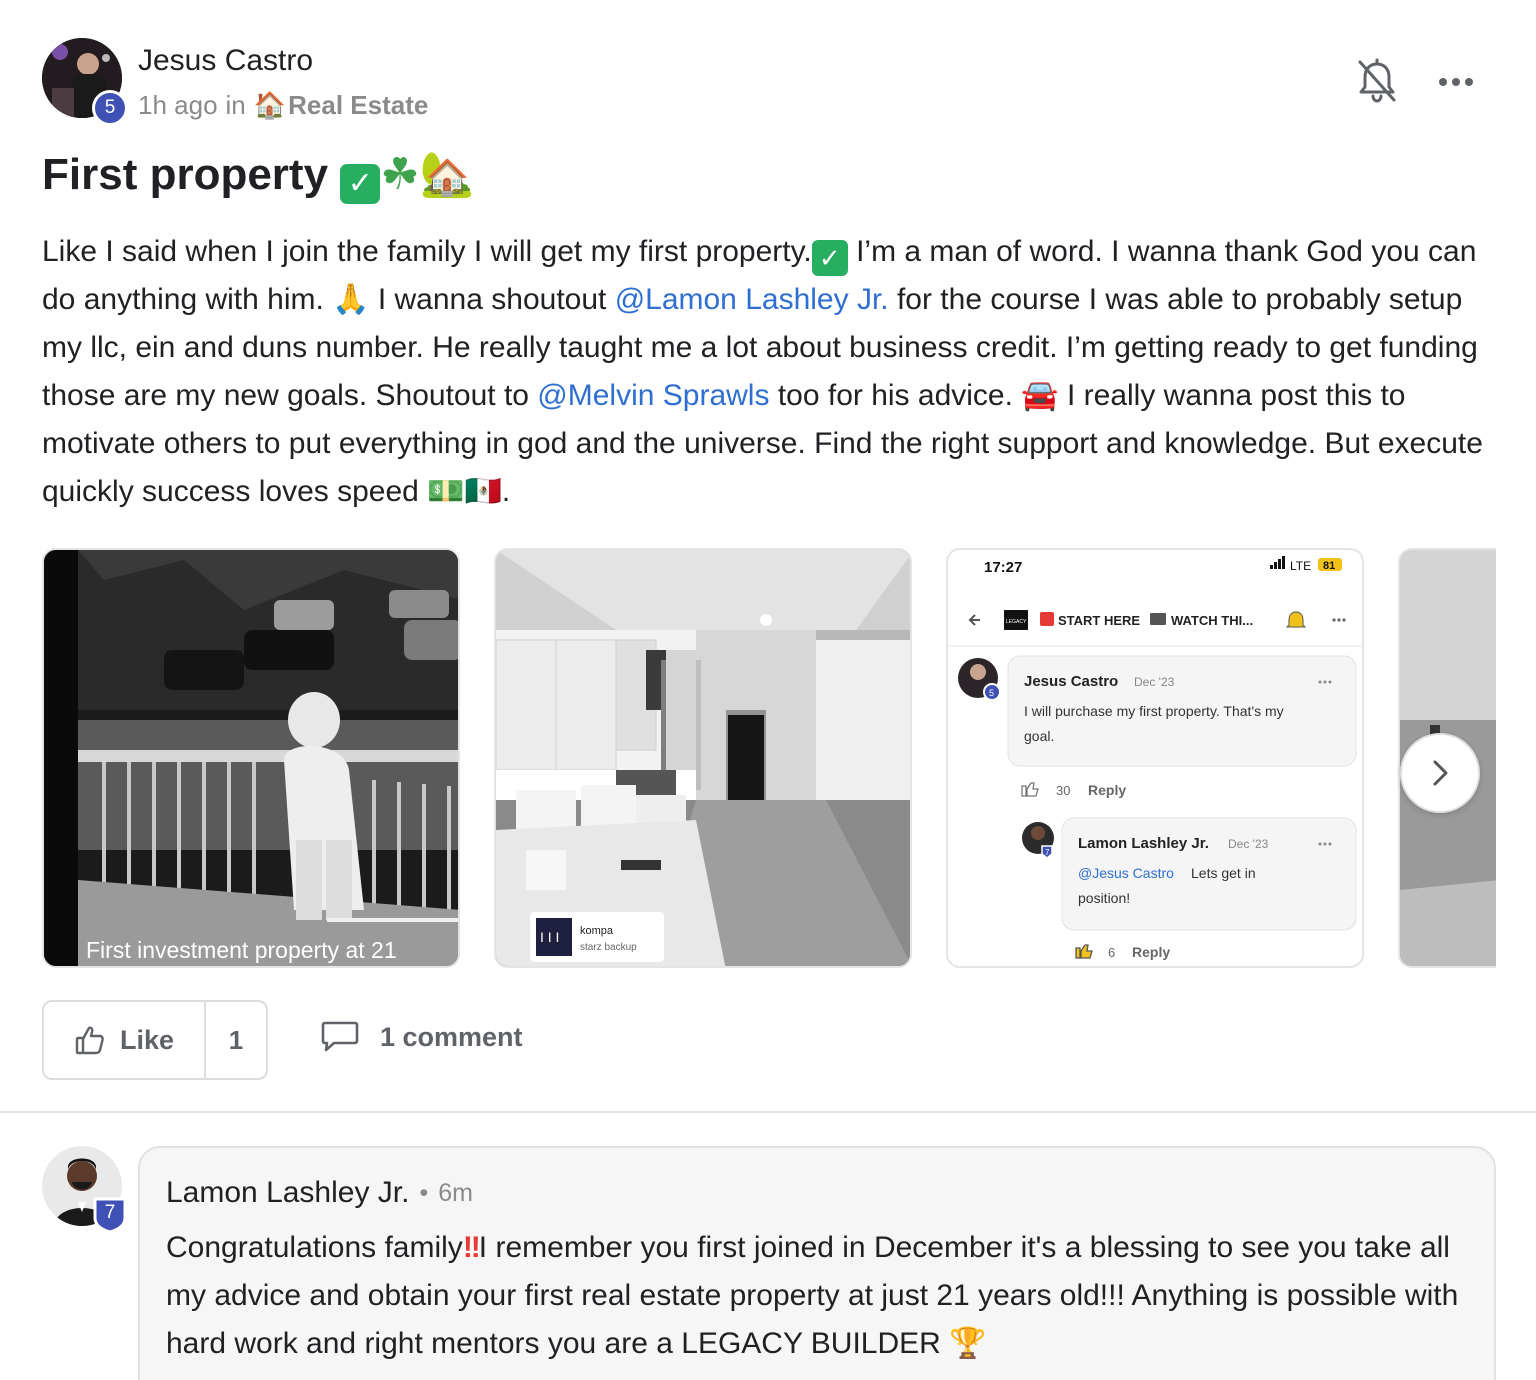 This screenshot has width=1536, height=1380. What do you see at coordinates (236, 1040) in the screenshot?
I see `like-count: 1` at bounding box center [236, 1040].